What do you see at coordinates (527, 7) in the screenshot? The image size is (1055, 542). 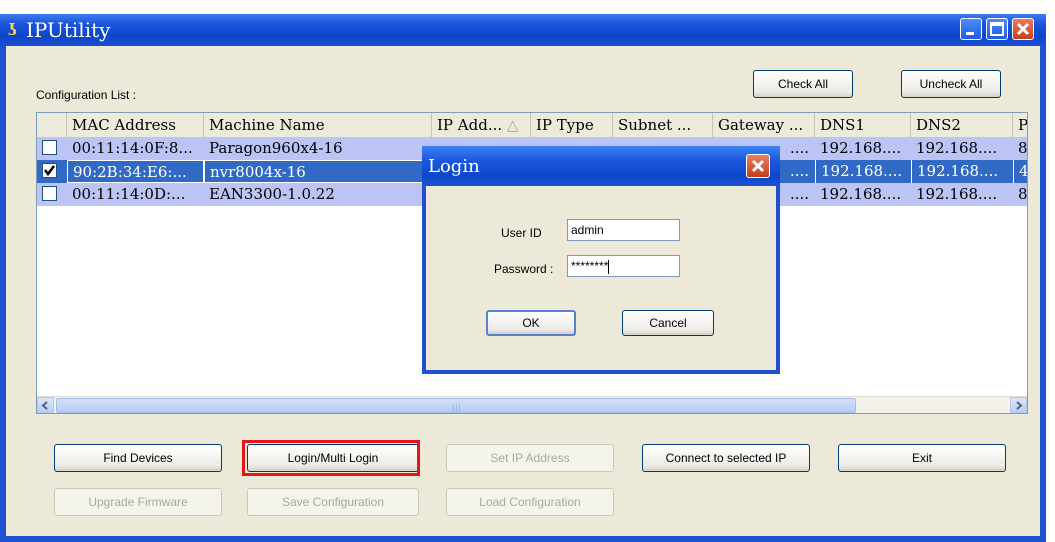 I see `top-strip` at bounding box center [527, 7].